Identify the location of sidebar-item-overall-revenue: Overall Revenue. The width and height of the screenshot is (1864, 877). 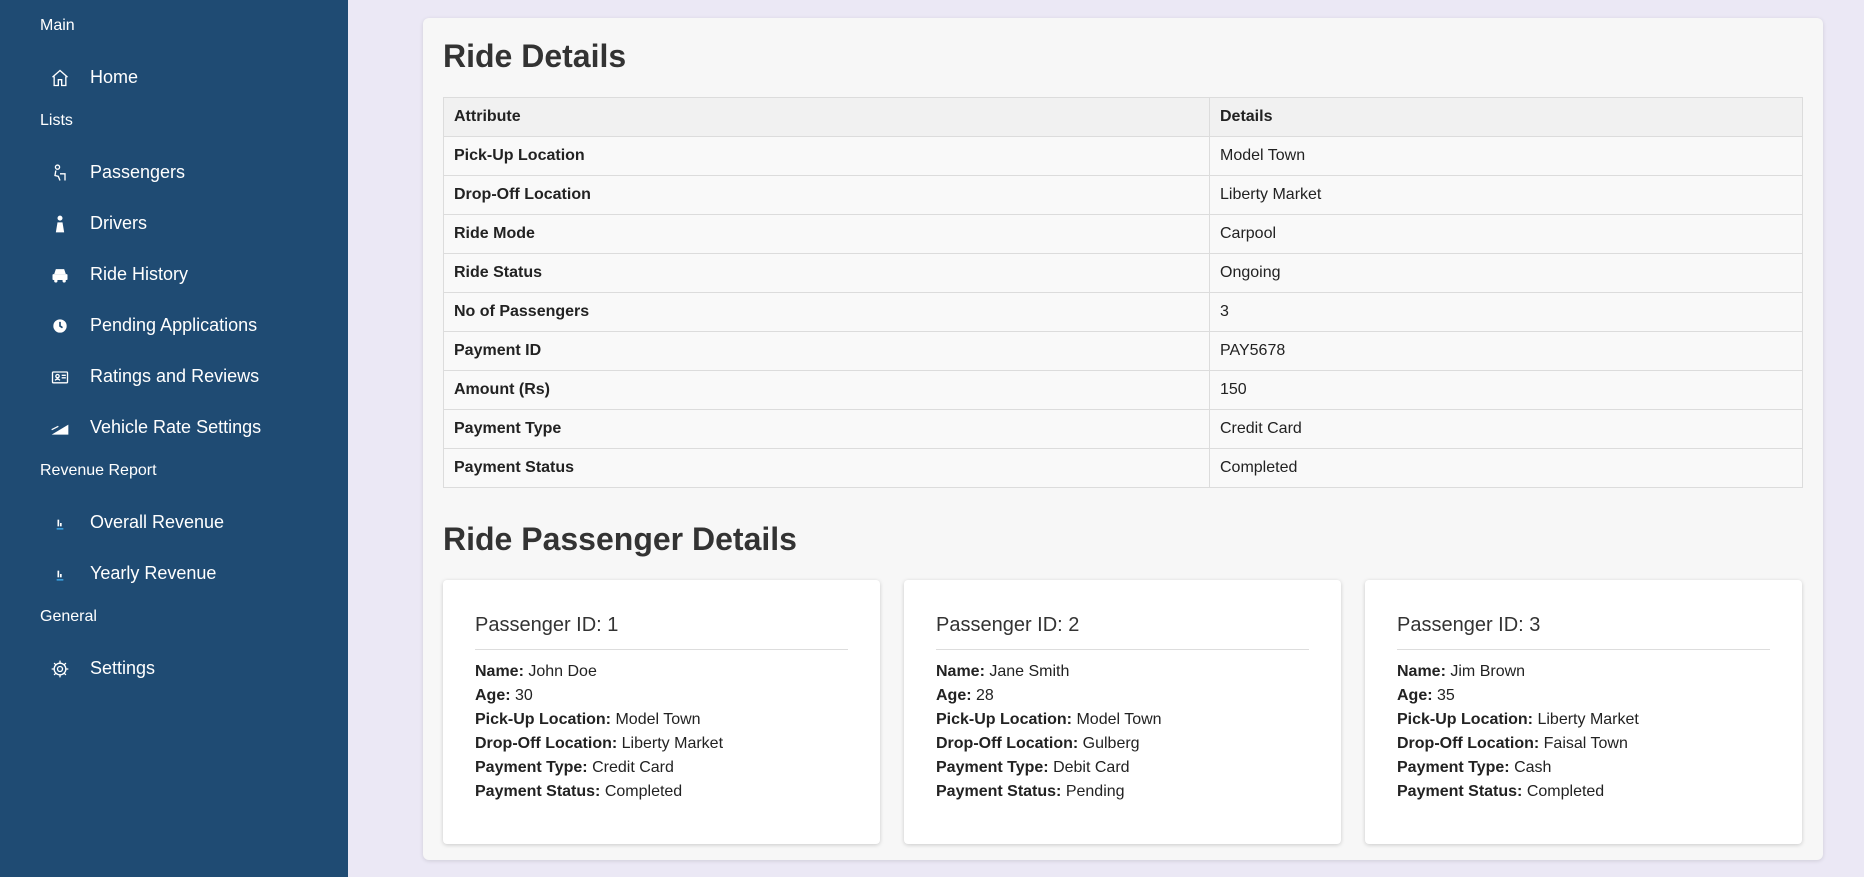
(174, 522).